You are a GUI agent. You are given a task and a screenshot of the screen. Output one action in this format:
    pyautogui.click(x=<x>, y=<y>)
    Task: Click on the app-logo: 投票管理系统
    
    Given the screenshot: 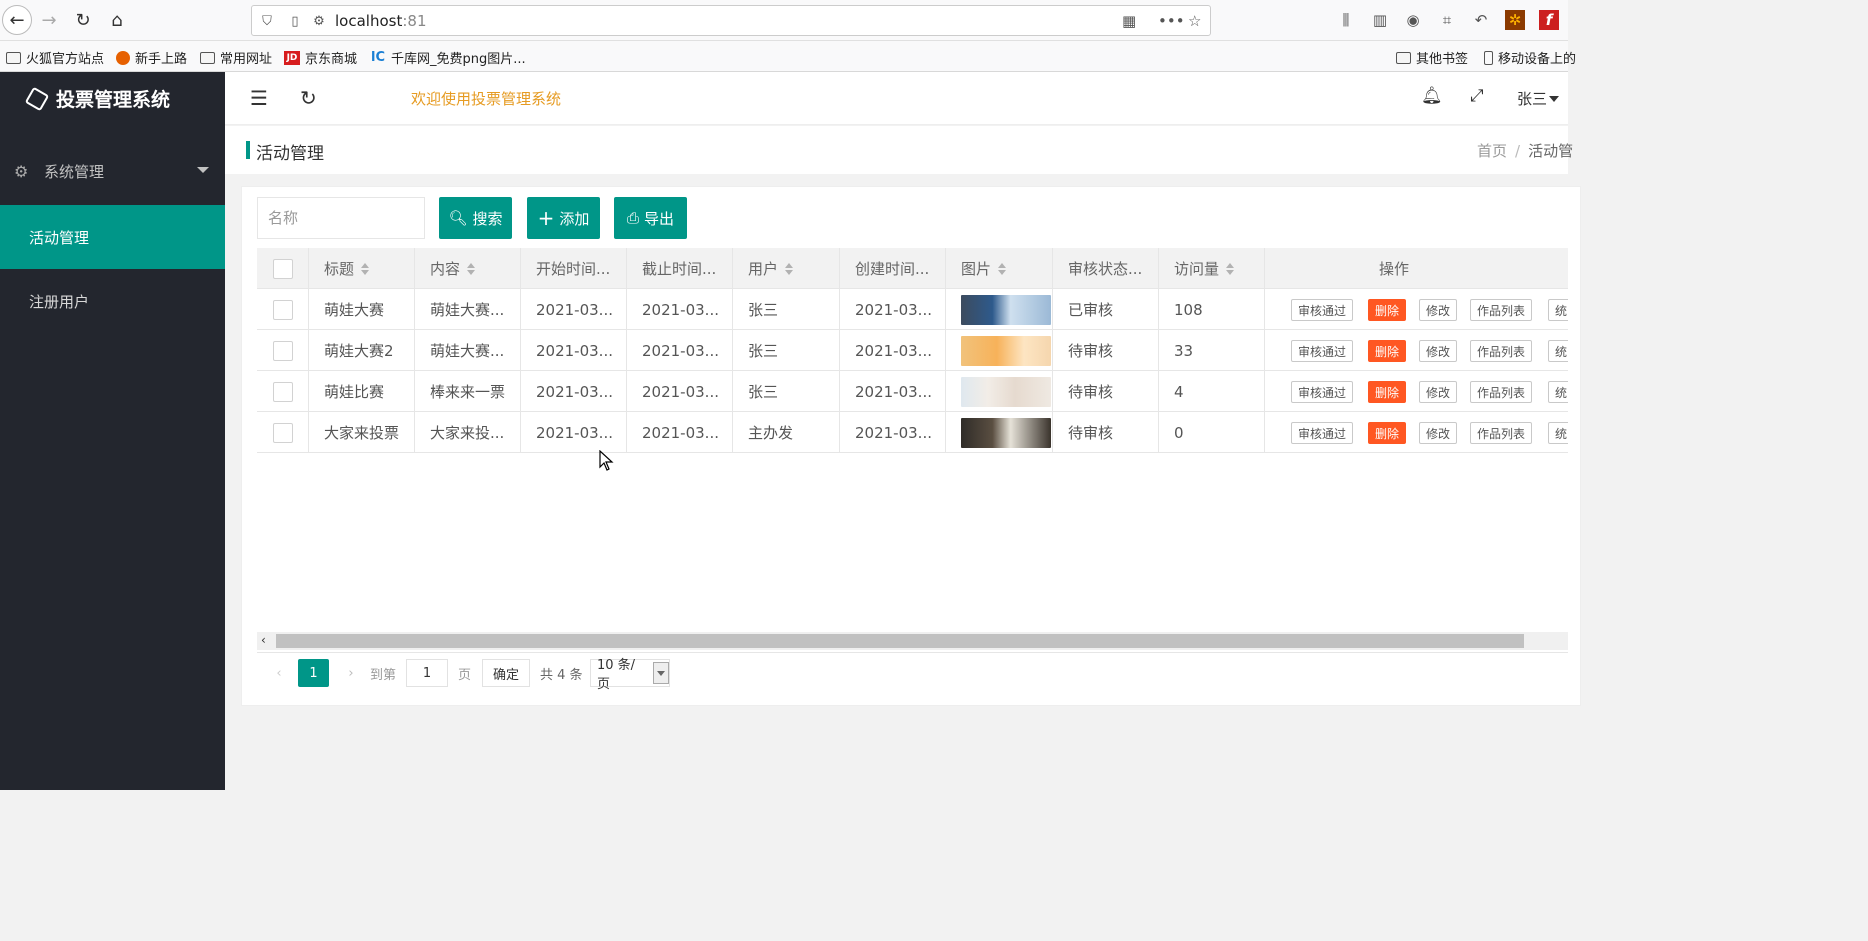 What is the action you would take?
    pyautogui.click(x=112, y=98)
    